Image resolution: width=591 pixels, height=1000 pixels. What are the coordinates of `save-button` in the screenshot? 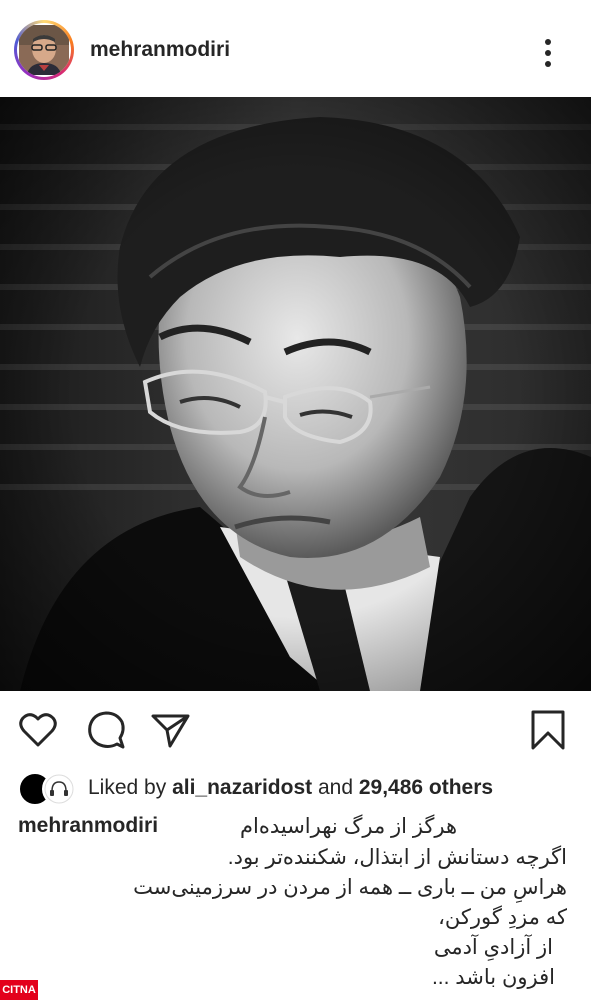 It's located at (548, 730).